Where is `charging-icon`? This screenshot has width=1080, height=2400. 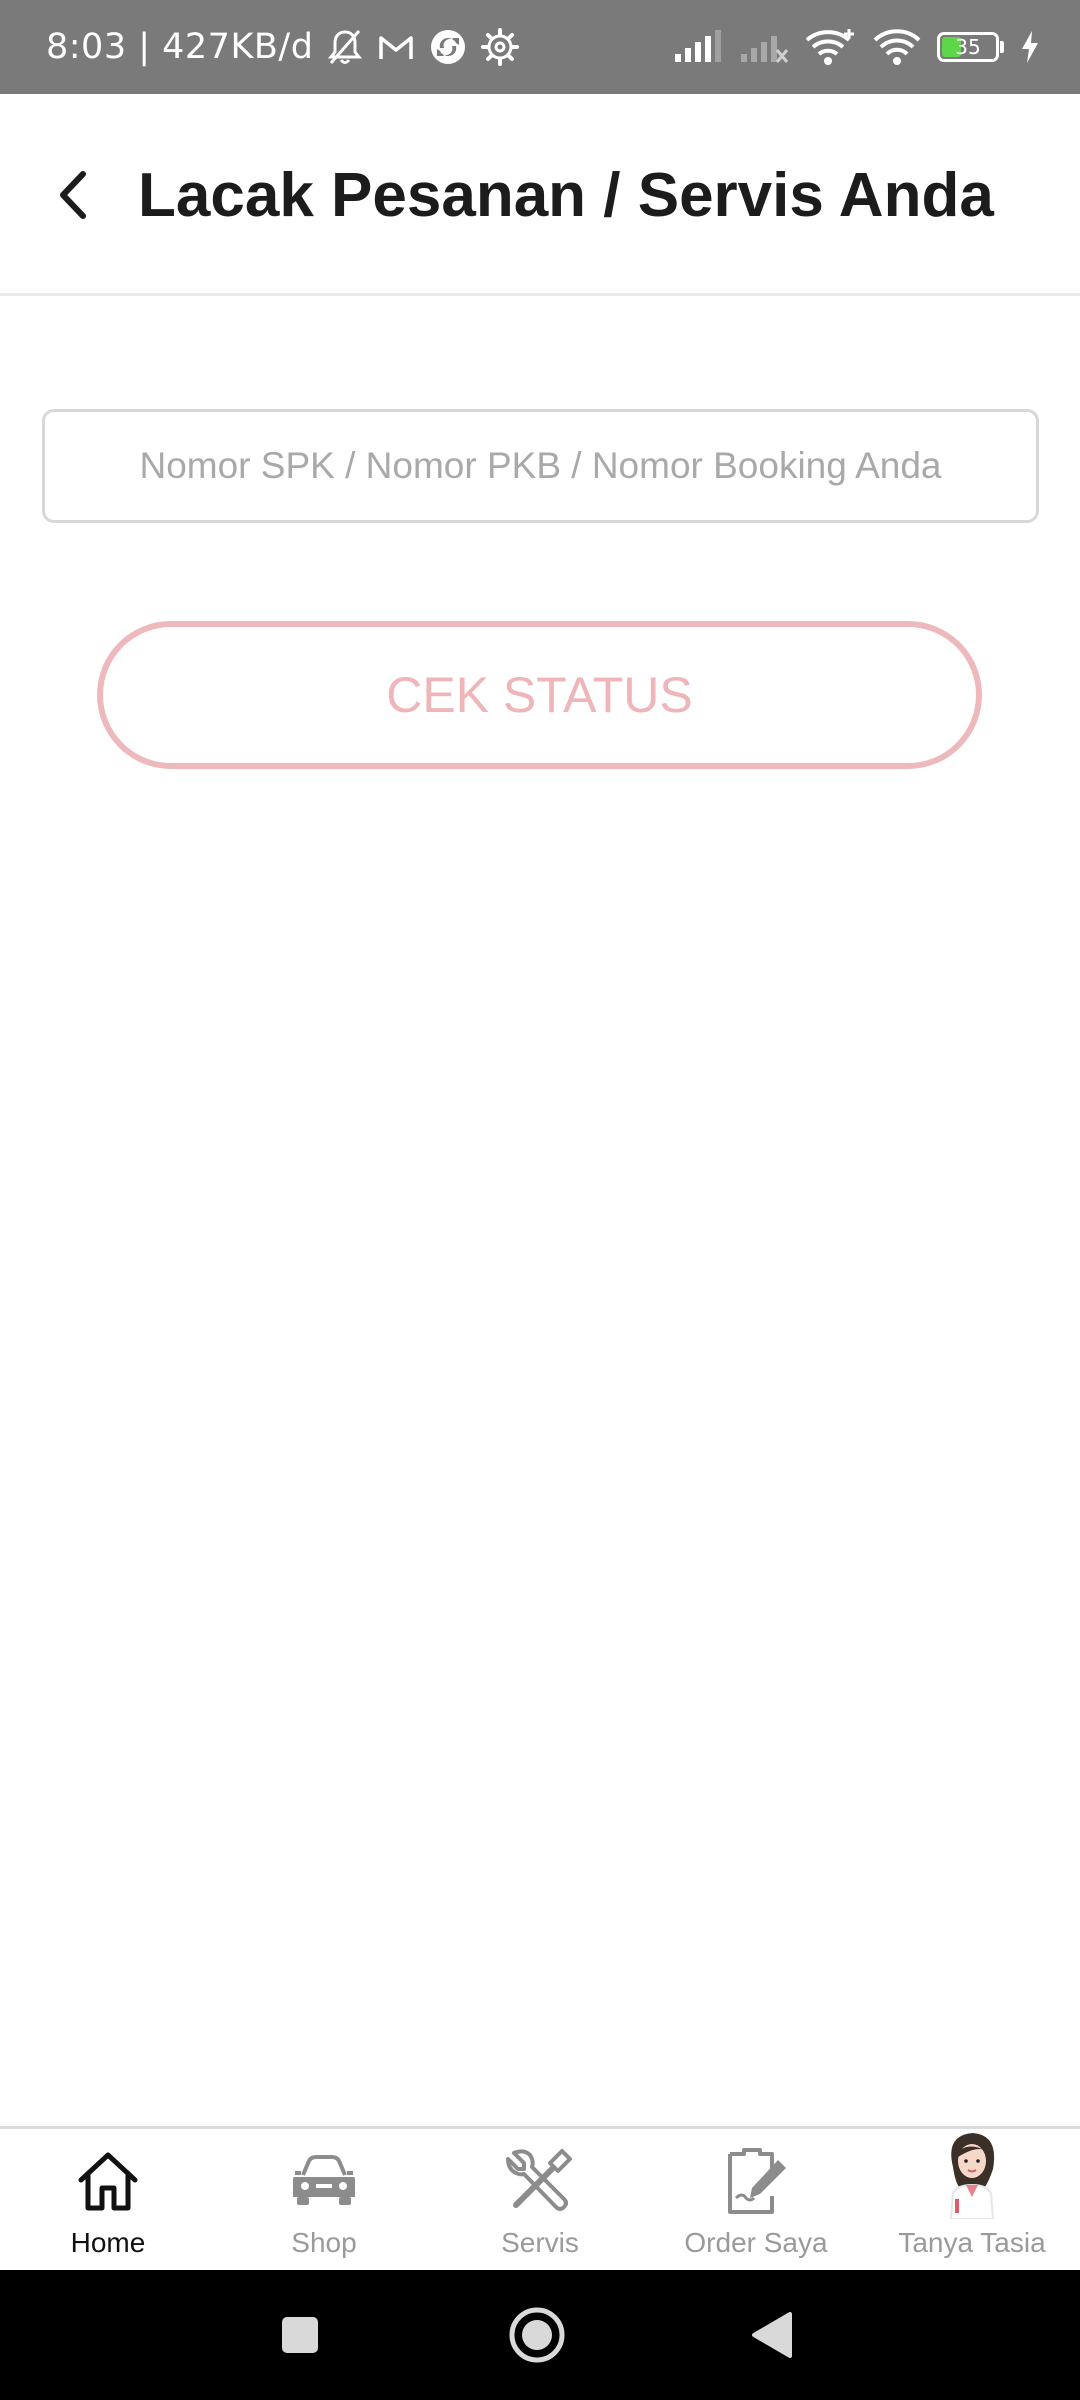
charging-icon is located at coordinates (1030, 47).